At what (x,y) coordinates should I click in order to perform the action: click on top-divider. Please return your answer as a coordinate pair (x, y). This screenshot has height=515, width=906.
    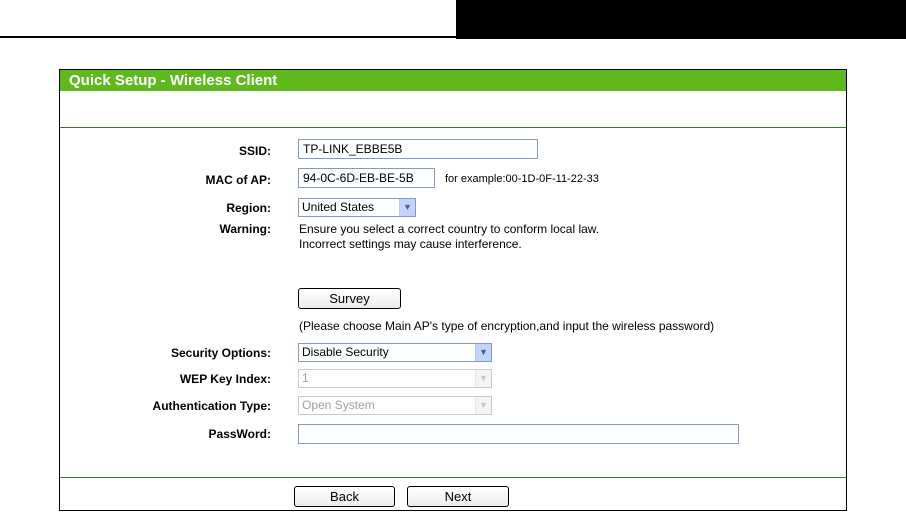
    Looking at the image, I should click on (453, 127).